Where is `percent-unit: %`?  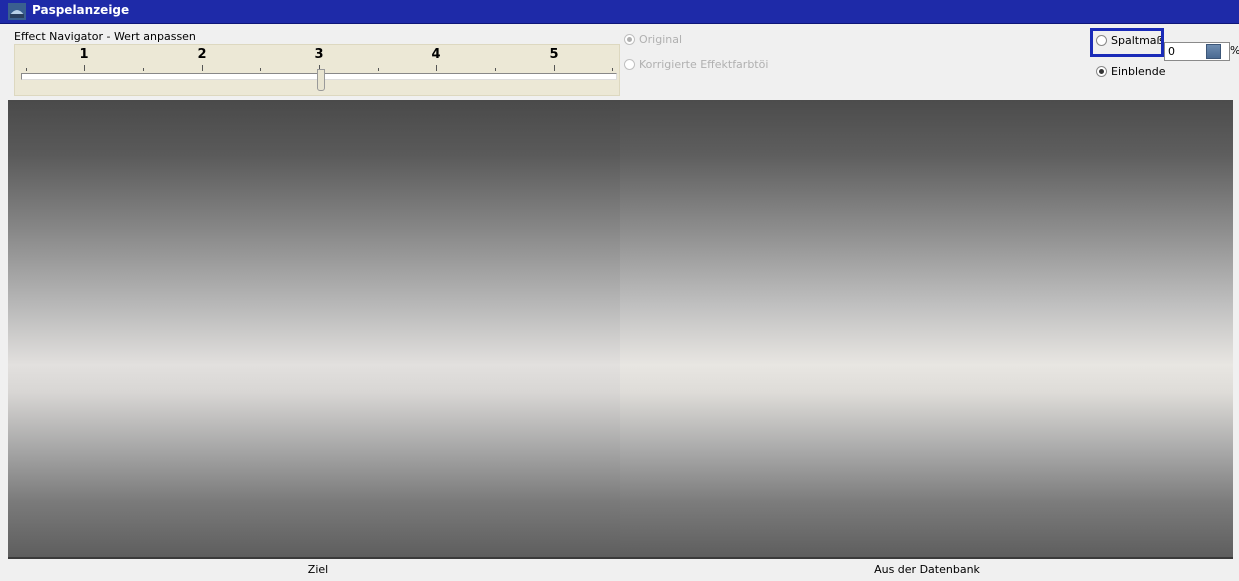 percent-unit: % is located at coordinates (1234, 50).